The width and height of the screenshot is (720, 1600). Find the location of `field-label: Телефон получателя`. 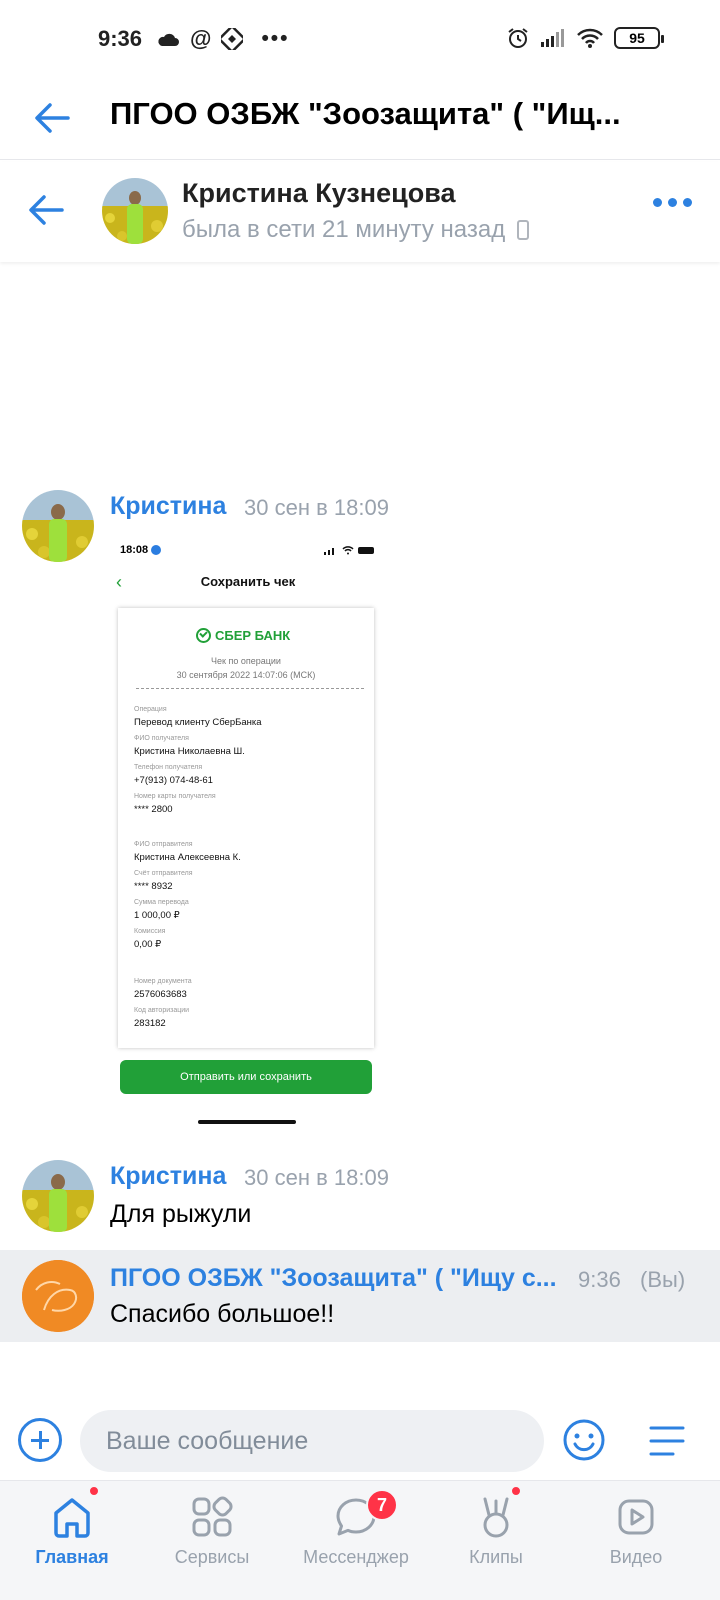

field-label: Телефон получателя is located at coordinates (168, 767).